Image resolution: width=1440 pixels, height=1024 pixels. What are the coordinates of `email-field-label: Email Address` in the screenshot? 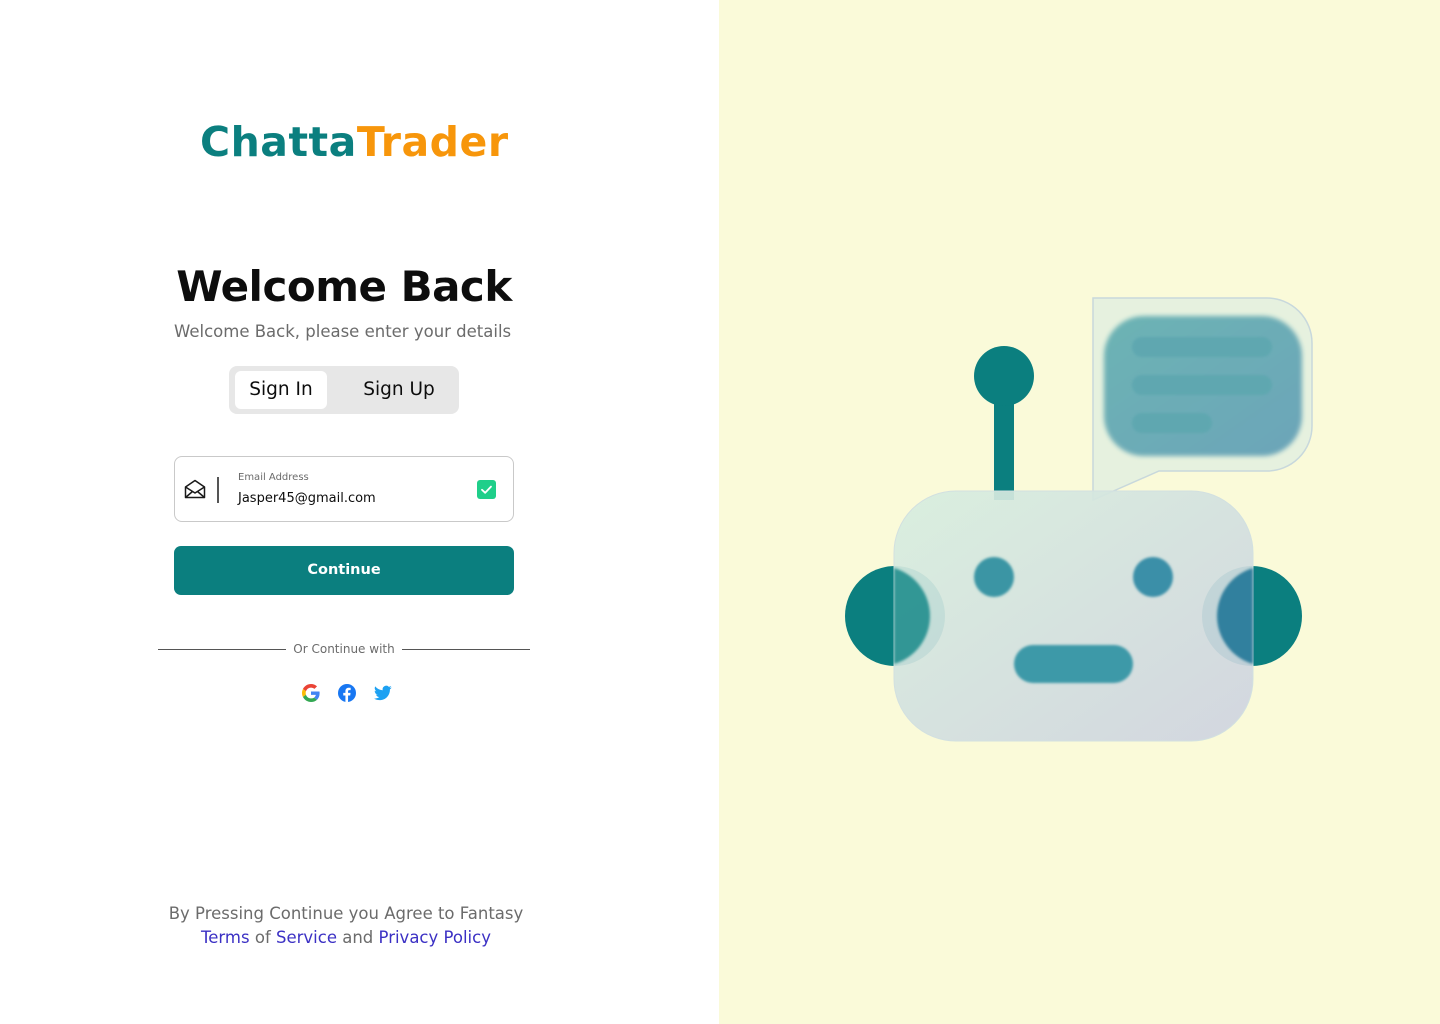 It's located at (273, 477).